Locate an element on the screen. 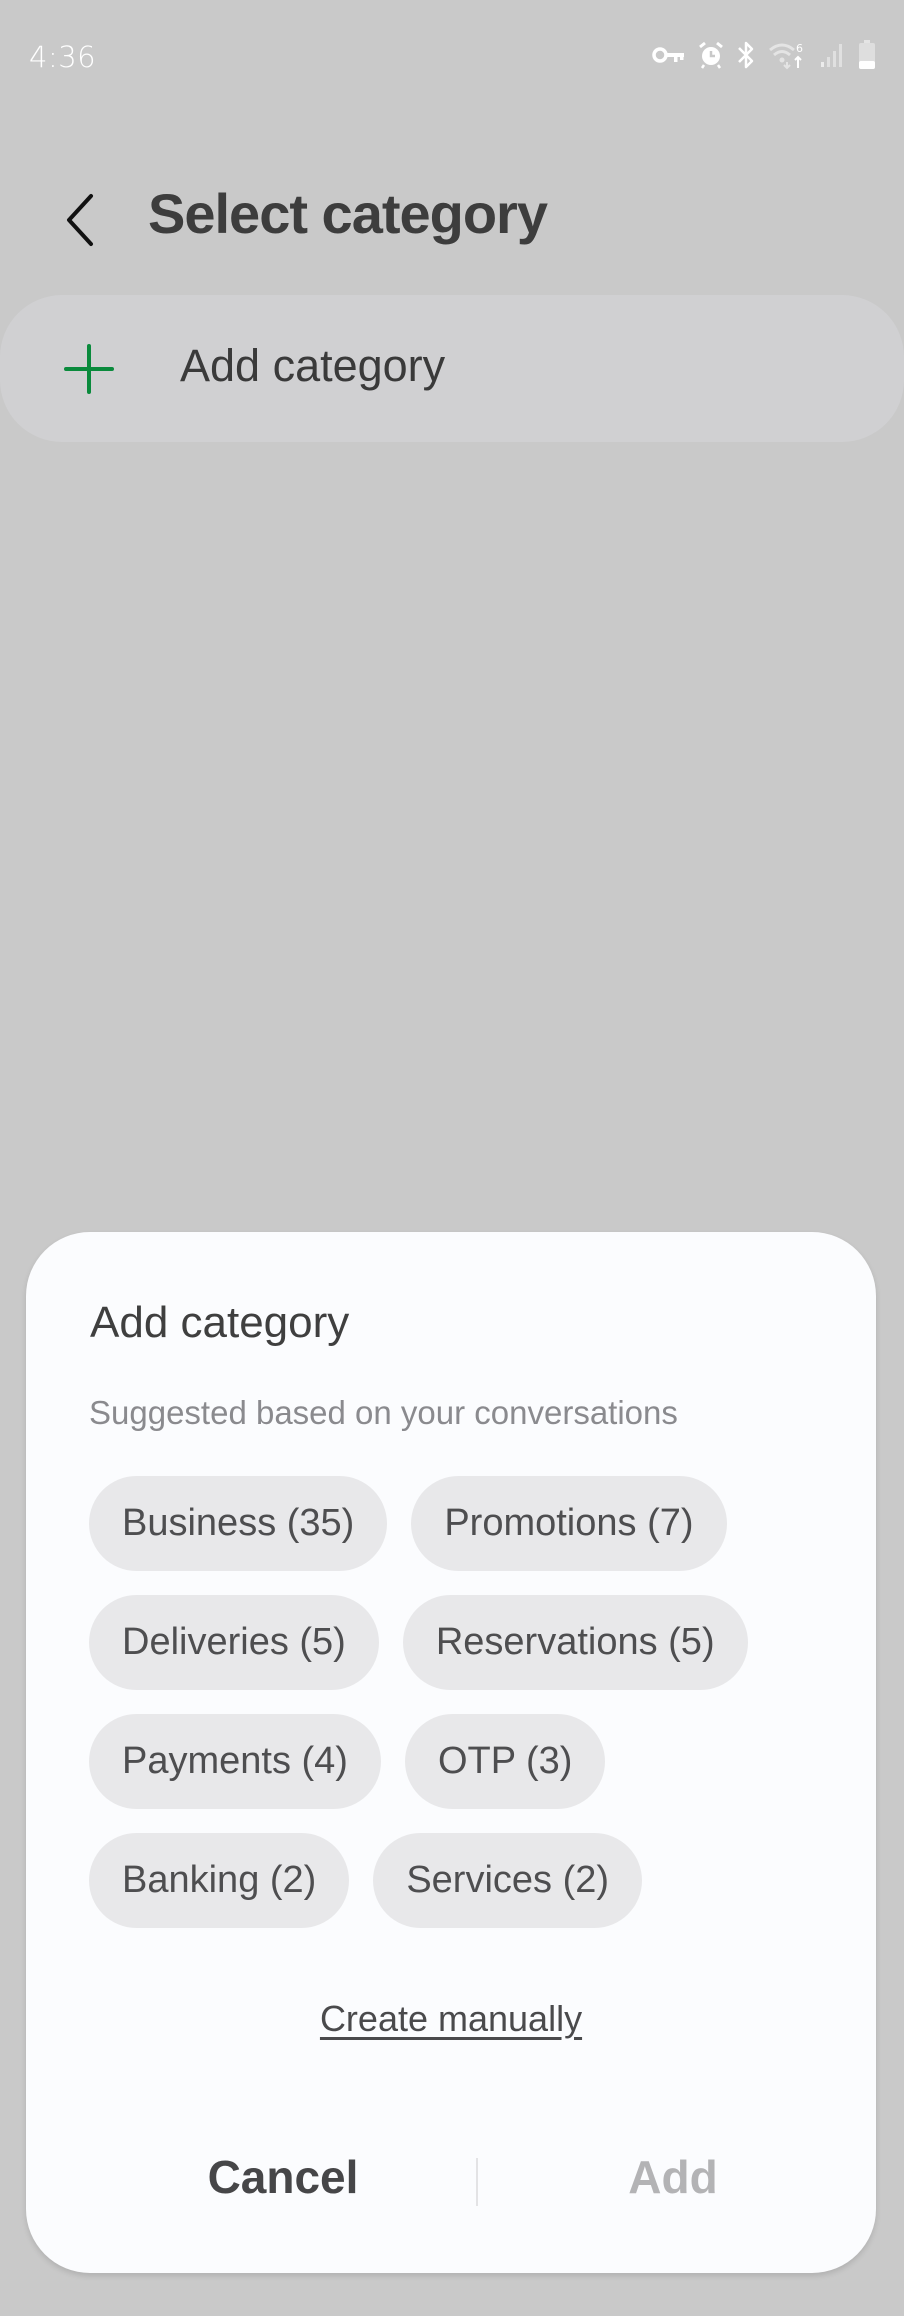  cancel-button: Cancel is located at coordinates (283, 2177).